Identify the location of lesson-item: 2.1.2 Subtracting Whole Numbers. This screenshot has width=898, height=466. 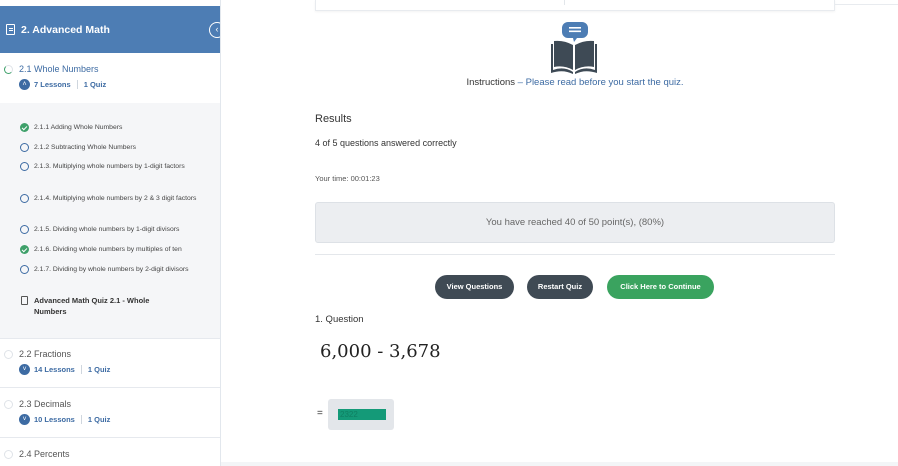
(115, 148).